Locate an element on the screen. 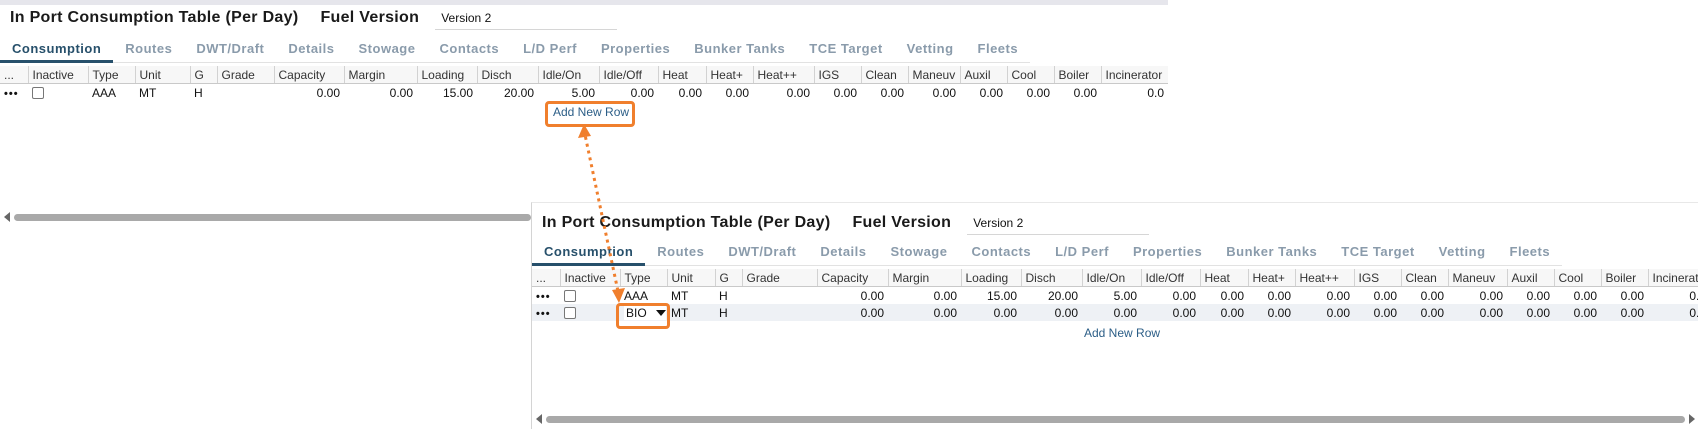 The height and width of the screenshot is (429, 1698). tab-contacts: Contacts is located at coordinates (1001, 252).